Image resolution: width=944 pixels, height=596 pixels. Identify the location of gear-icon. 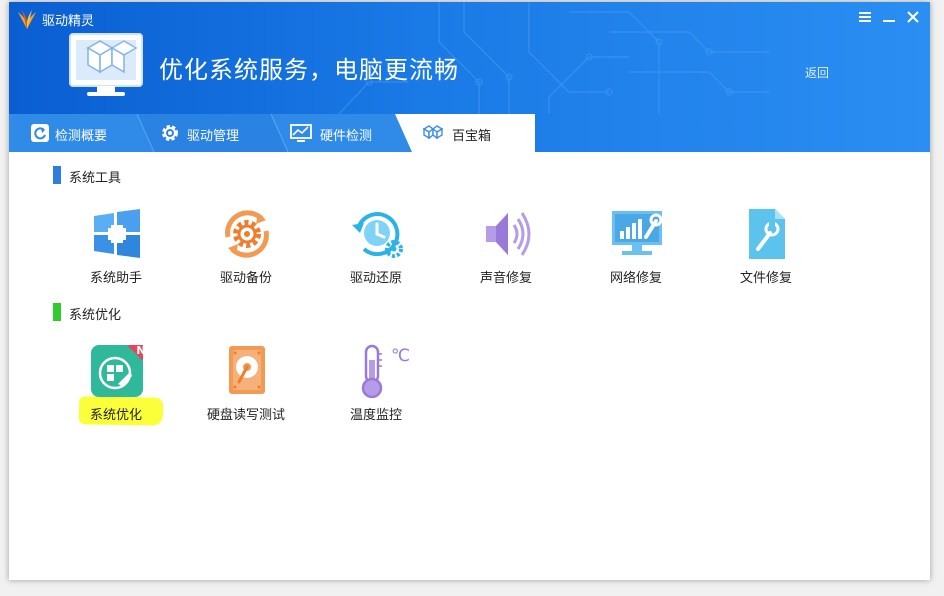
(170, 133).